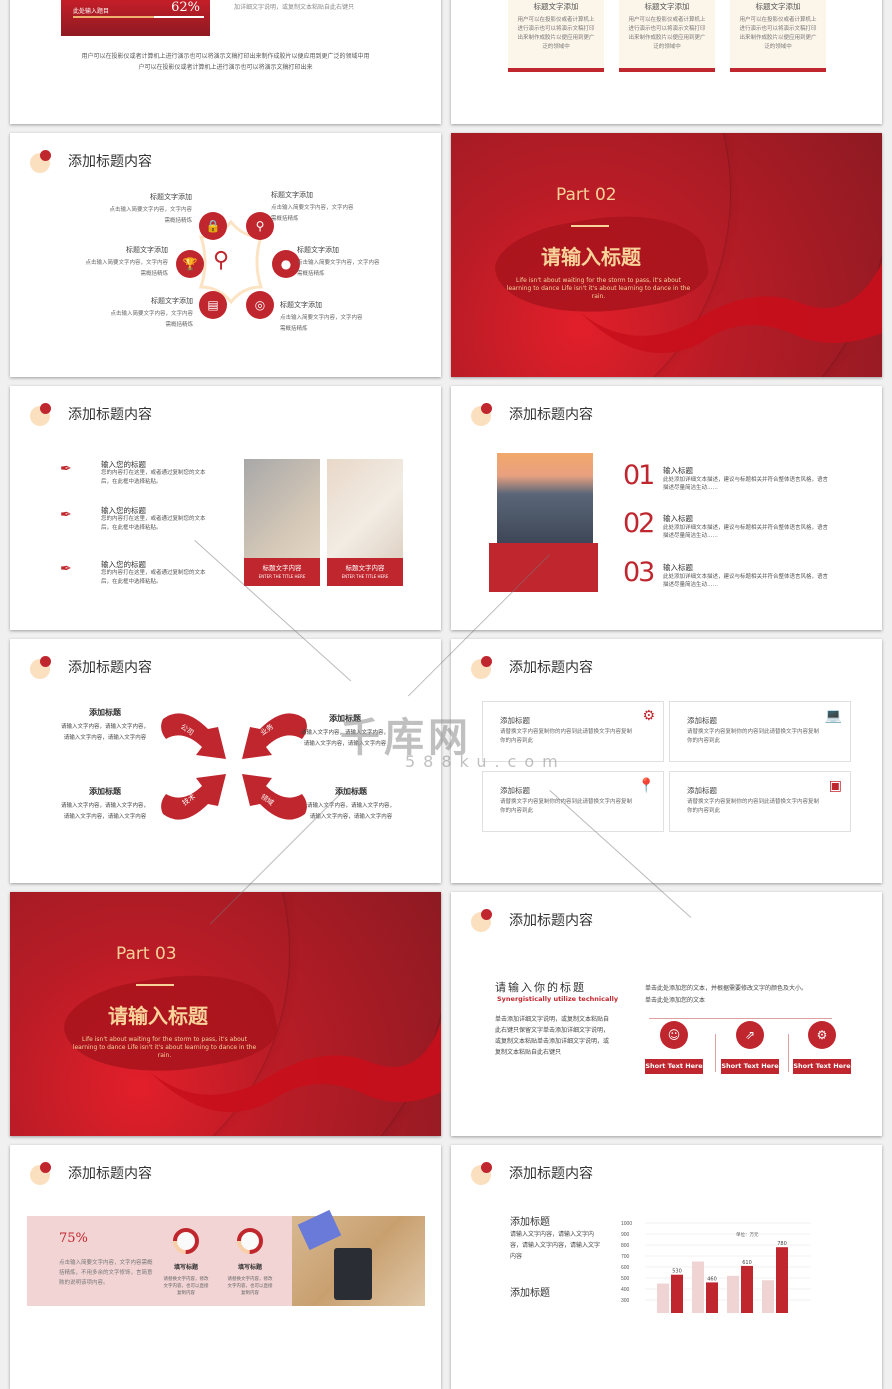  Describe the element at coordinates (66, 569) in the screenshot. I see `pen-nib-icon: ✒` at that location.